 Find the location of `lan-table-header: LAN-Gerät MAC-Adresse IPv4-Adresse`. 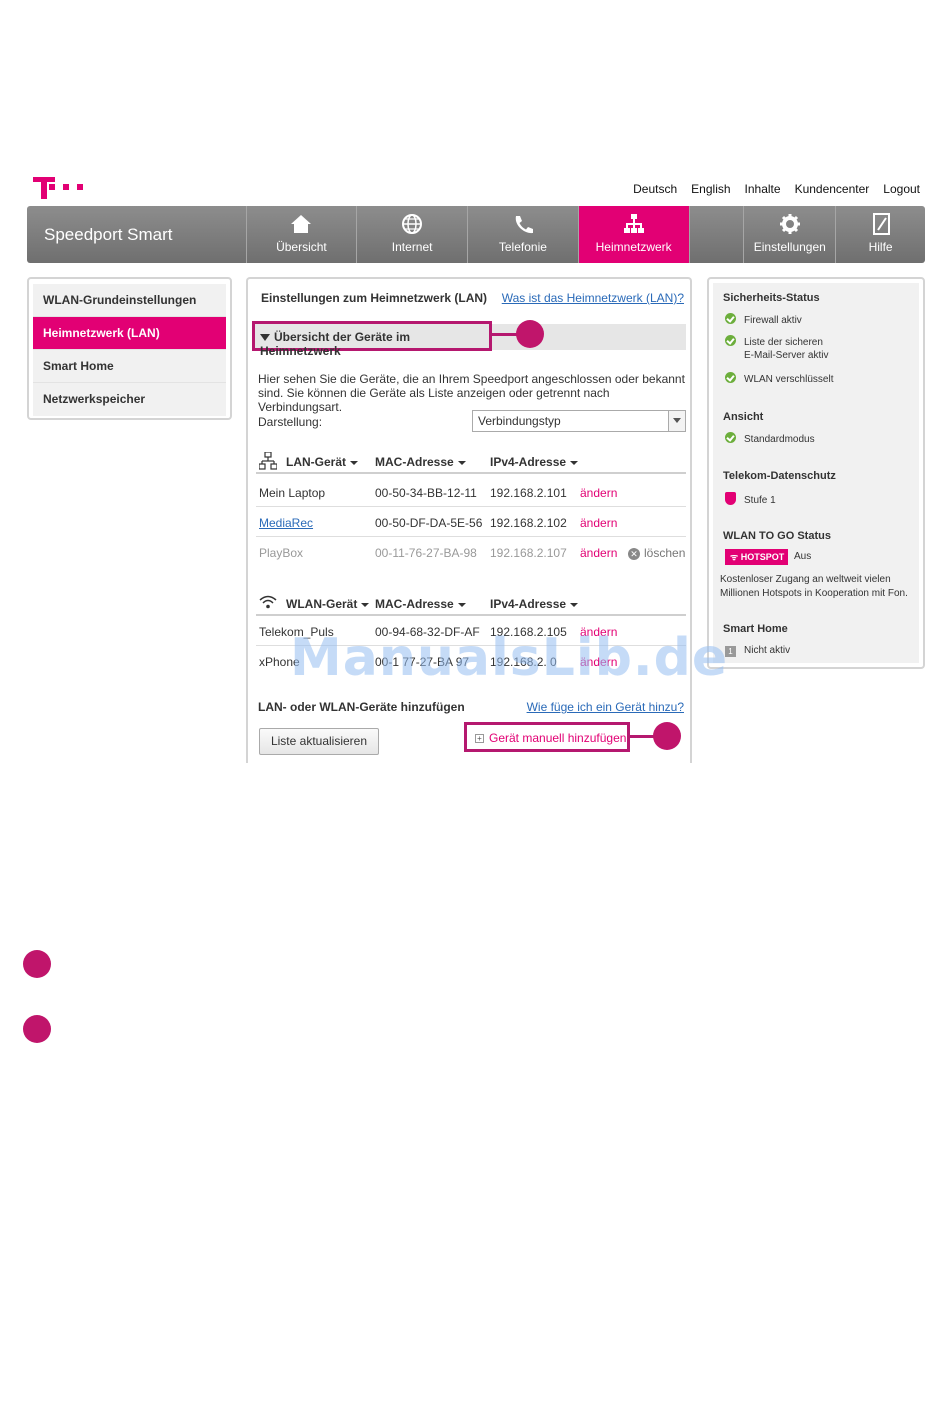

lan-table-header: LAN-Gerät MAC-Adresse IPv4-Adresse is located at coordinates (471, 461).